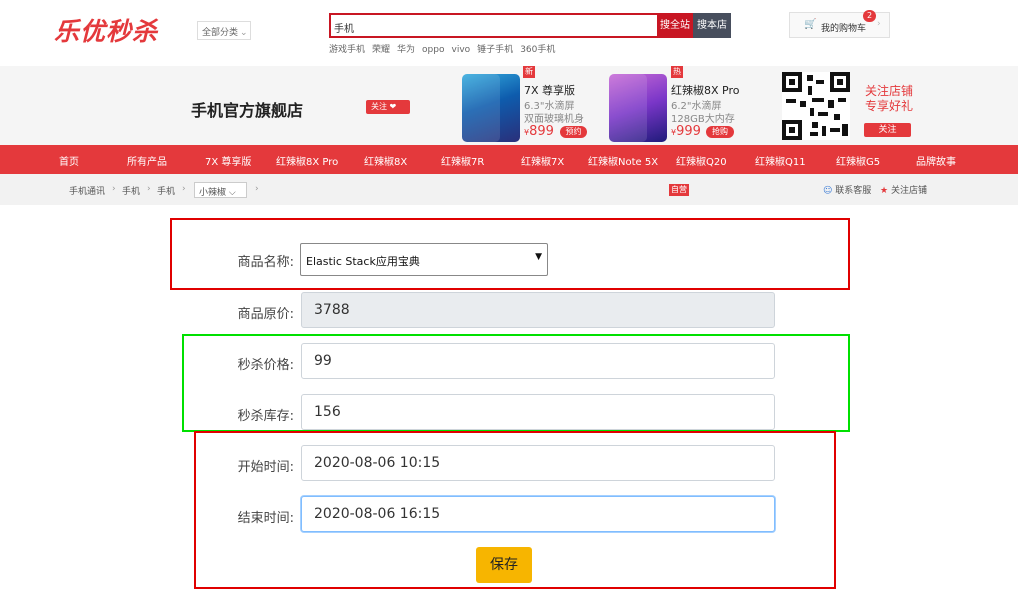 The image size is (1018, 597). I want to click on hot-words: 游戏手机 荣耀 华为 oppo vivo 锤子手机 360手机, so click(445, 48).